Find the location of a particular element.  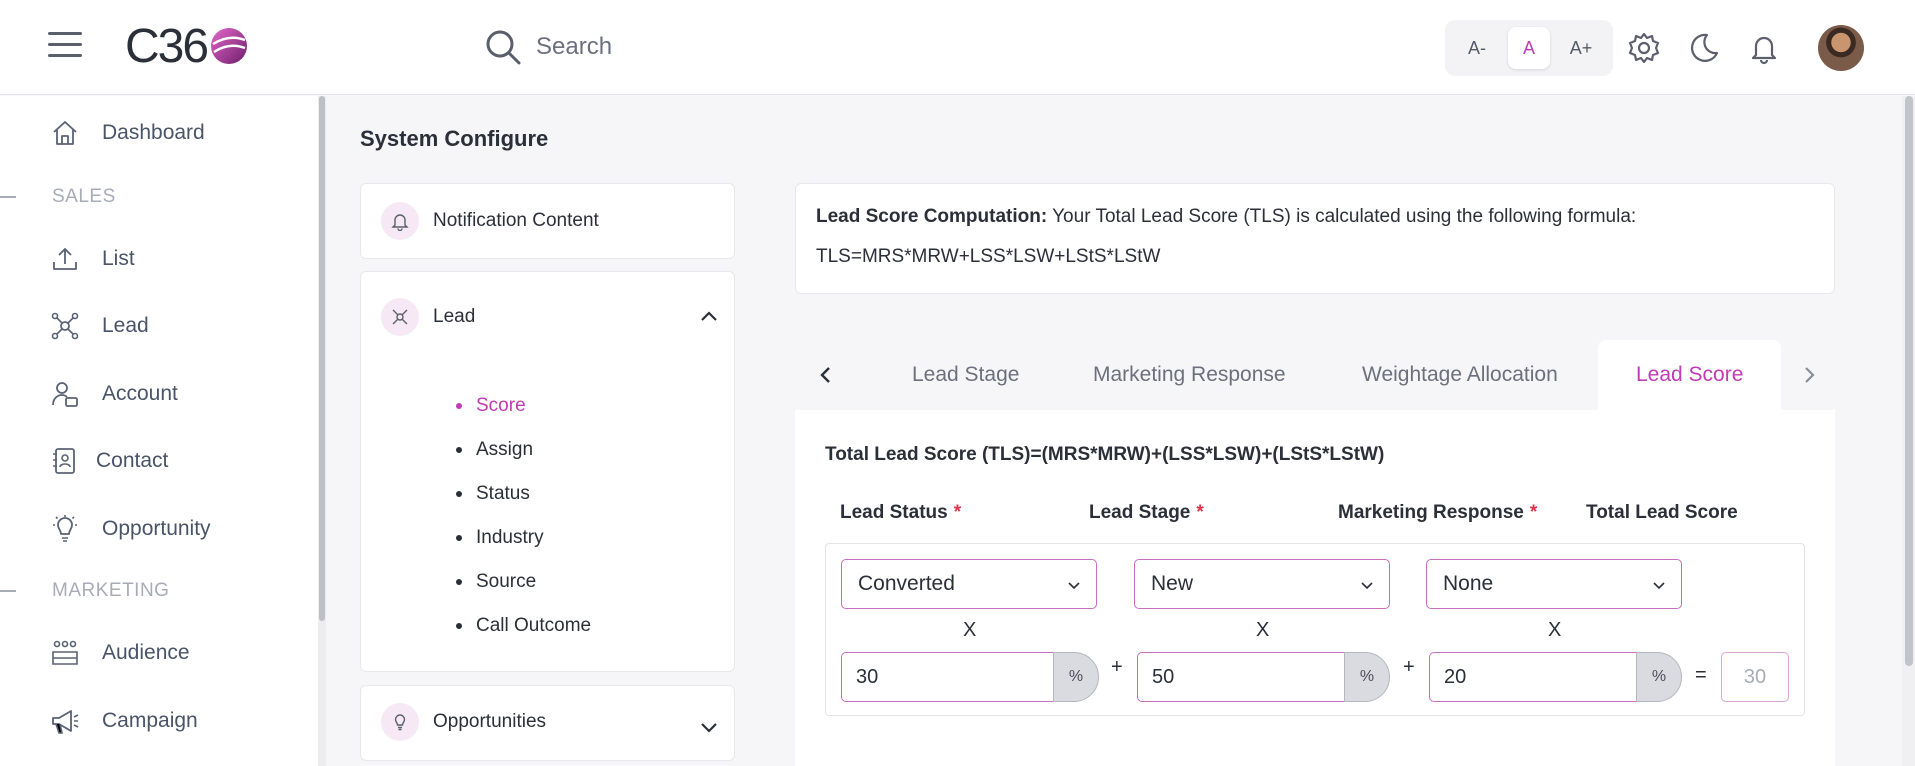

lead-status-weight-input is located at coordinates (947, 677).